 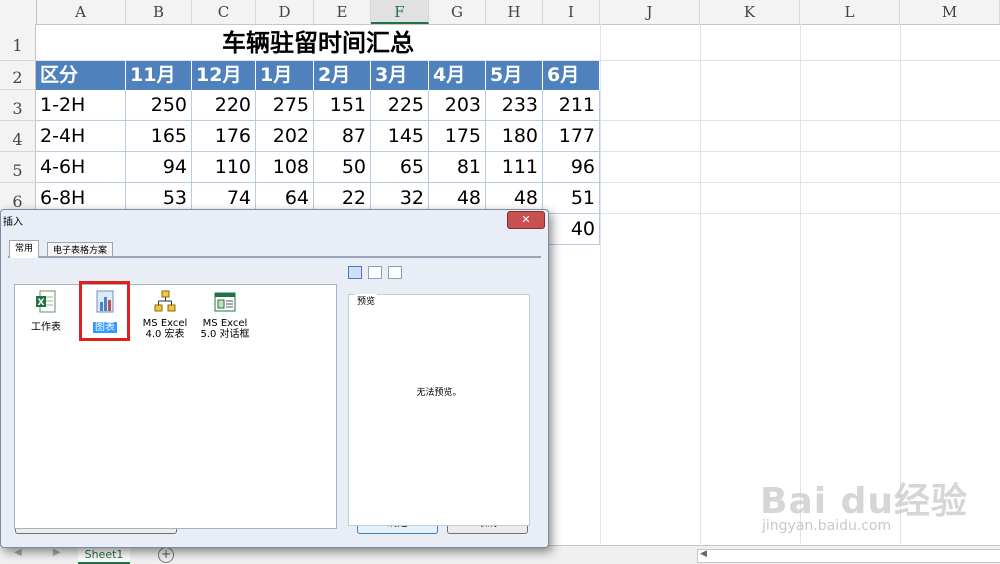 I want to click on header-cell: 4月, so click(x=457, y=75).